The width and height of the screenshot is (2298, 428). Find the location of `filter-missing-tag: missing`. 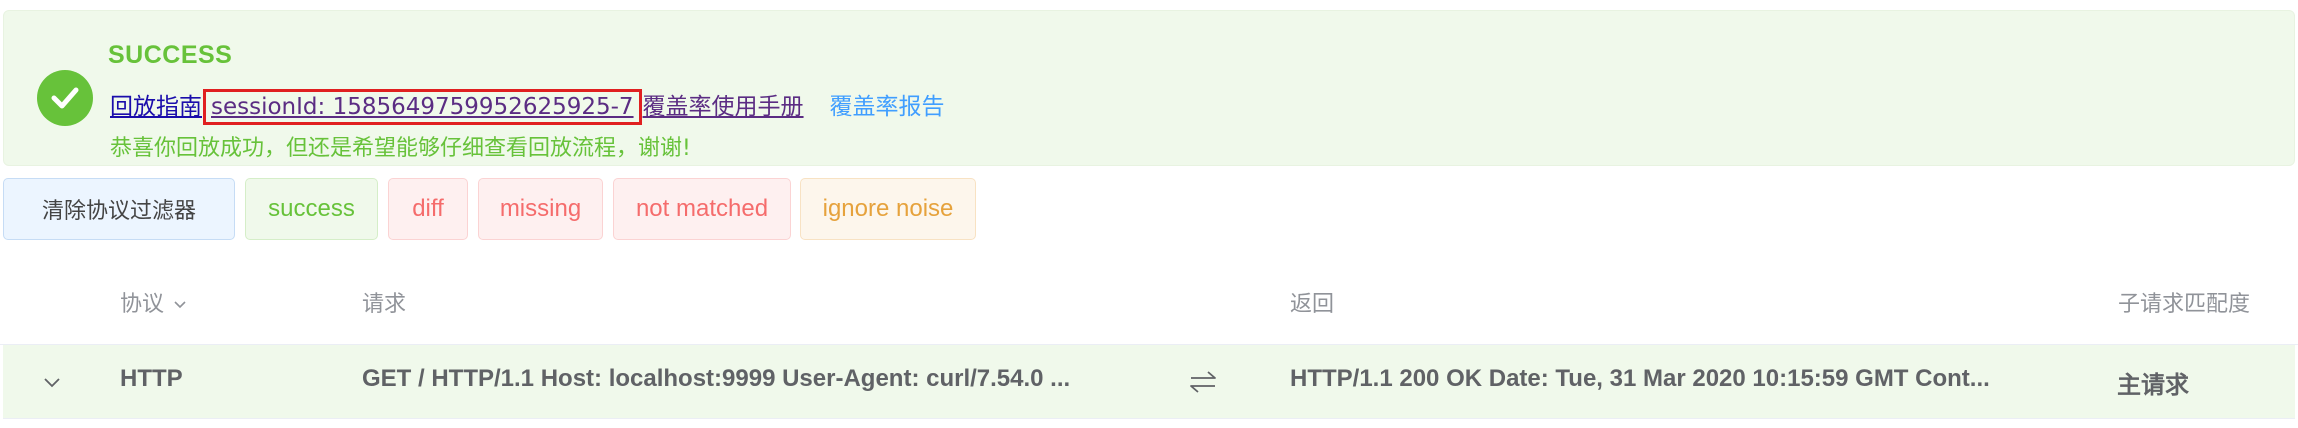

filter-missing-tag: missing is located at coordinates (540, 209).